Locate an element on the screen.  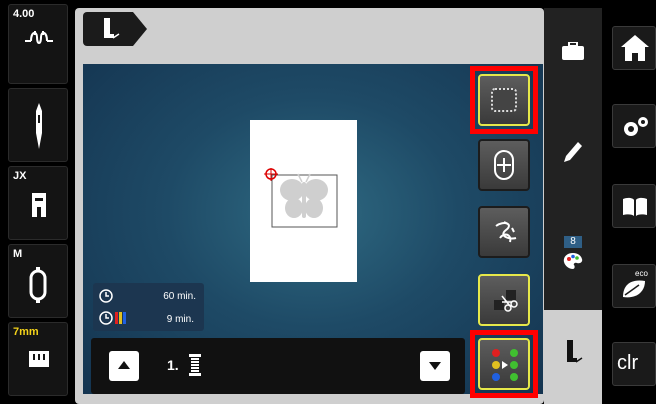
arrow-down-icon is located at coordinates (435, 366).